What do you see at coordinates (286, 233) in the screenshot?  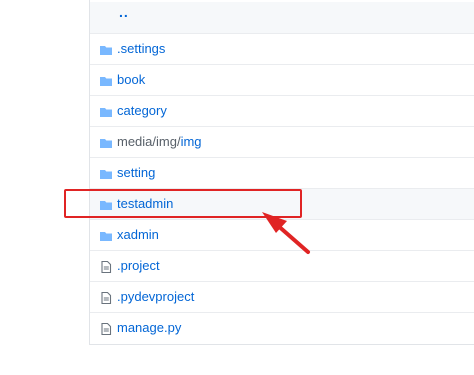 I see `annotation-arrow` at bounding box center [286, 233].